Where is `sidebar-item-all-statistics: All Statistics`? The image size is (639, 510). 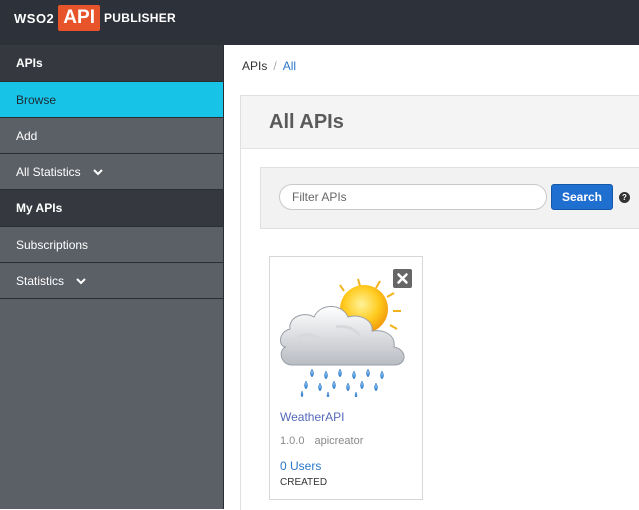
sidebar-item-all-statistics: All Statistics is located at coordinates (111, 172).